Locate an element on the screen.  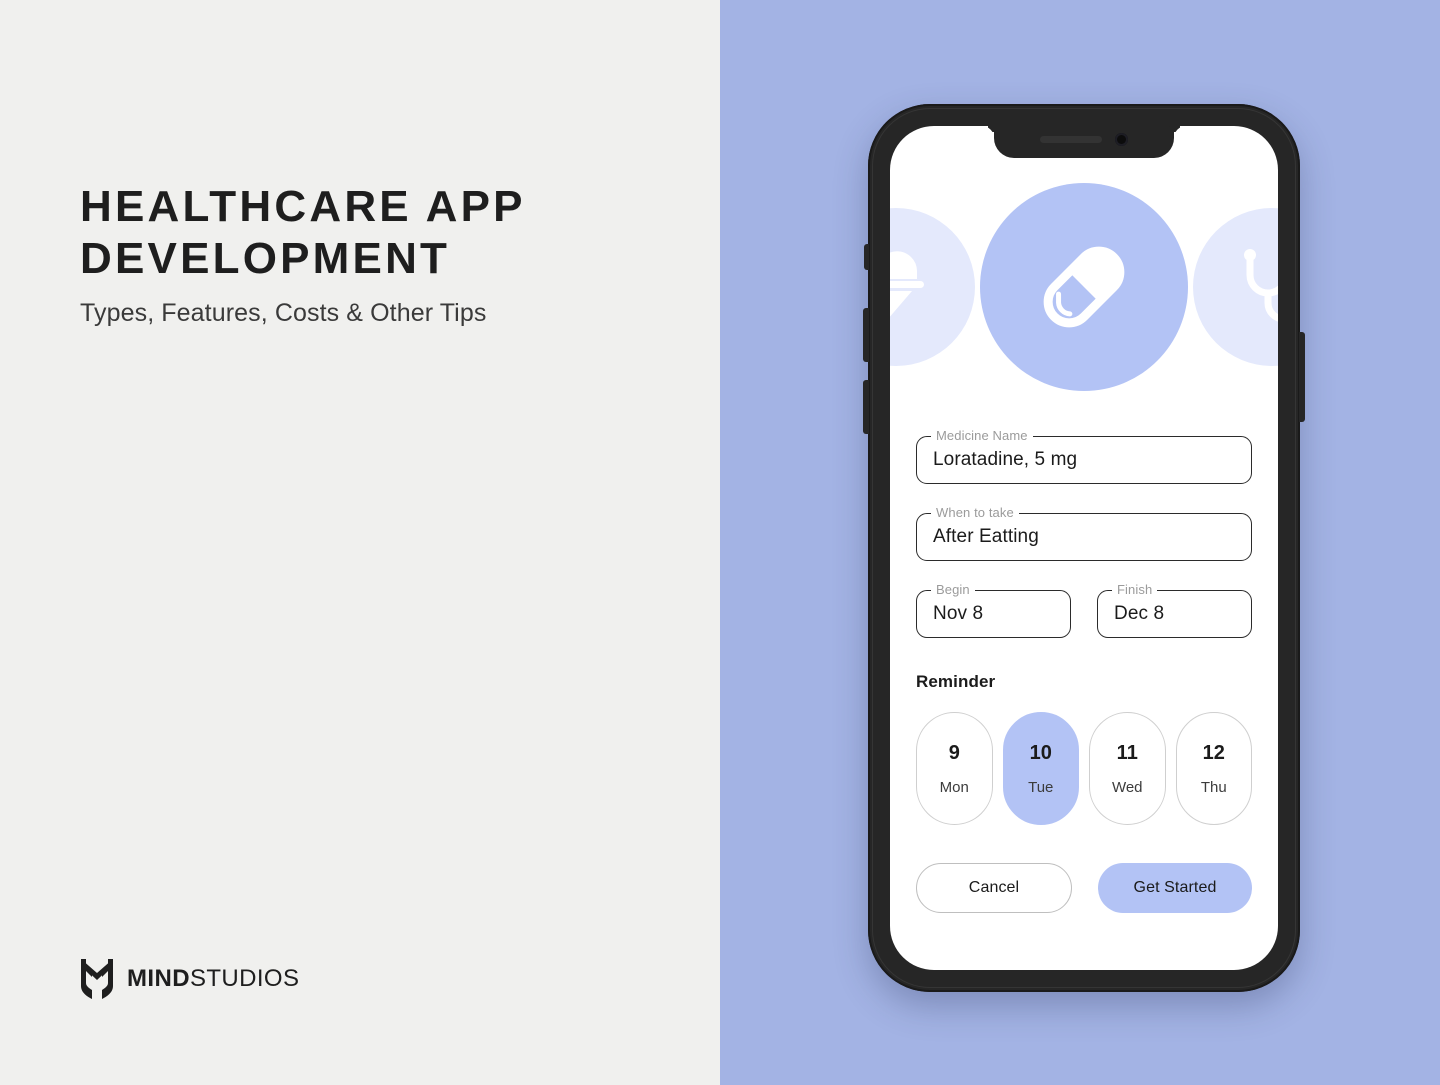
reminder-day-name: Wed is located at coordinates (1127, 787).